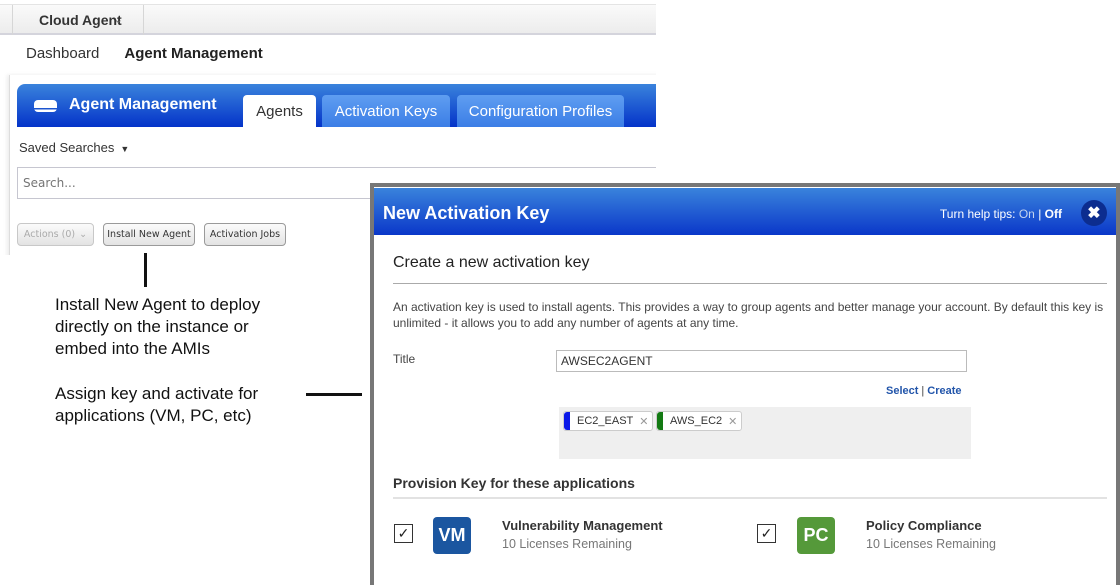  What do you see at coordinates (765, 433) in the screenshot?
I see `tags-box: EC2_EAST ✕ AWS_EC2 ✕` at bounding box center [765, 433].